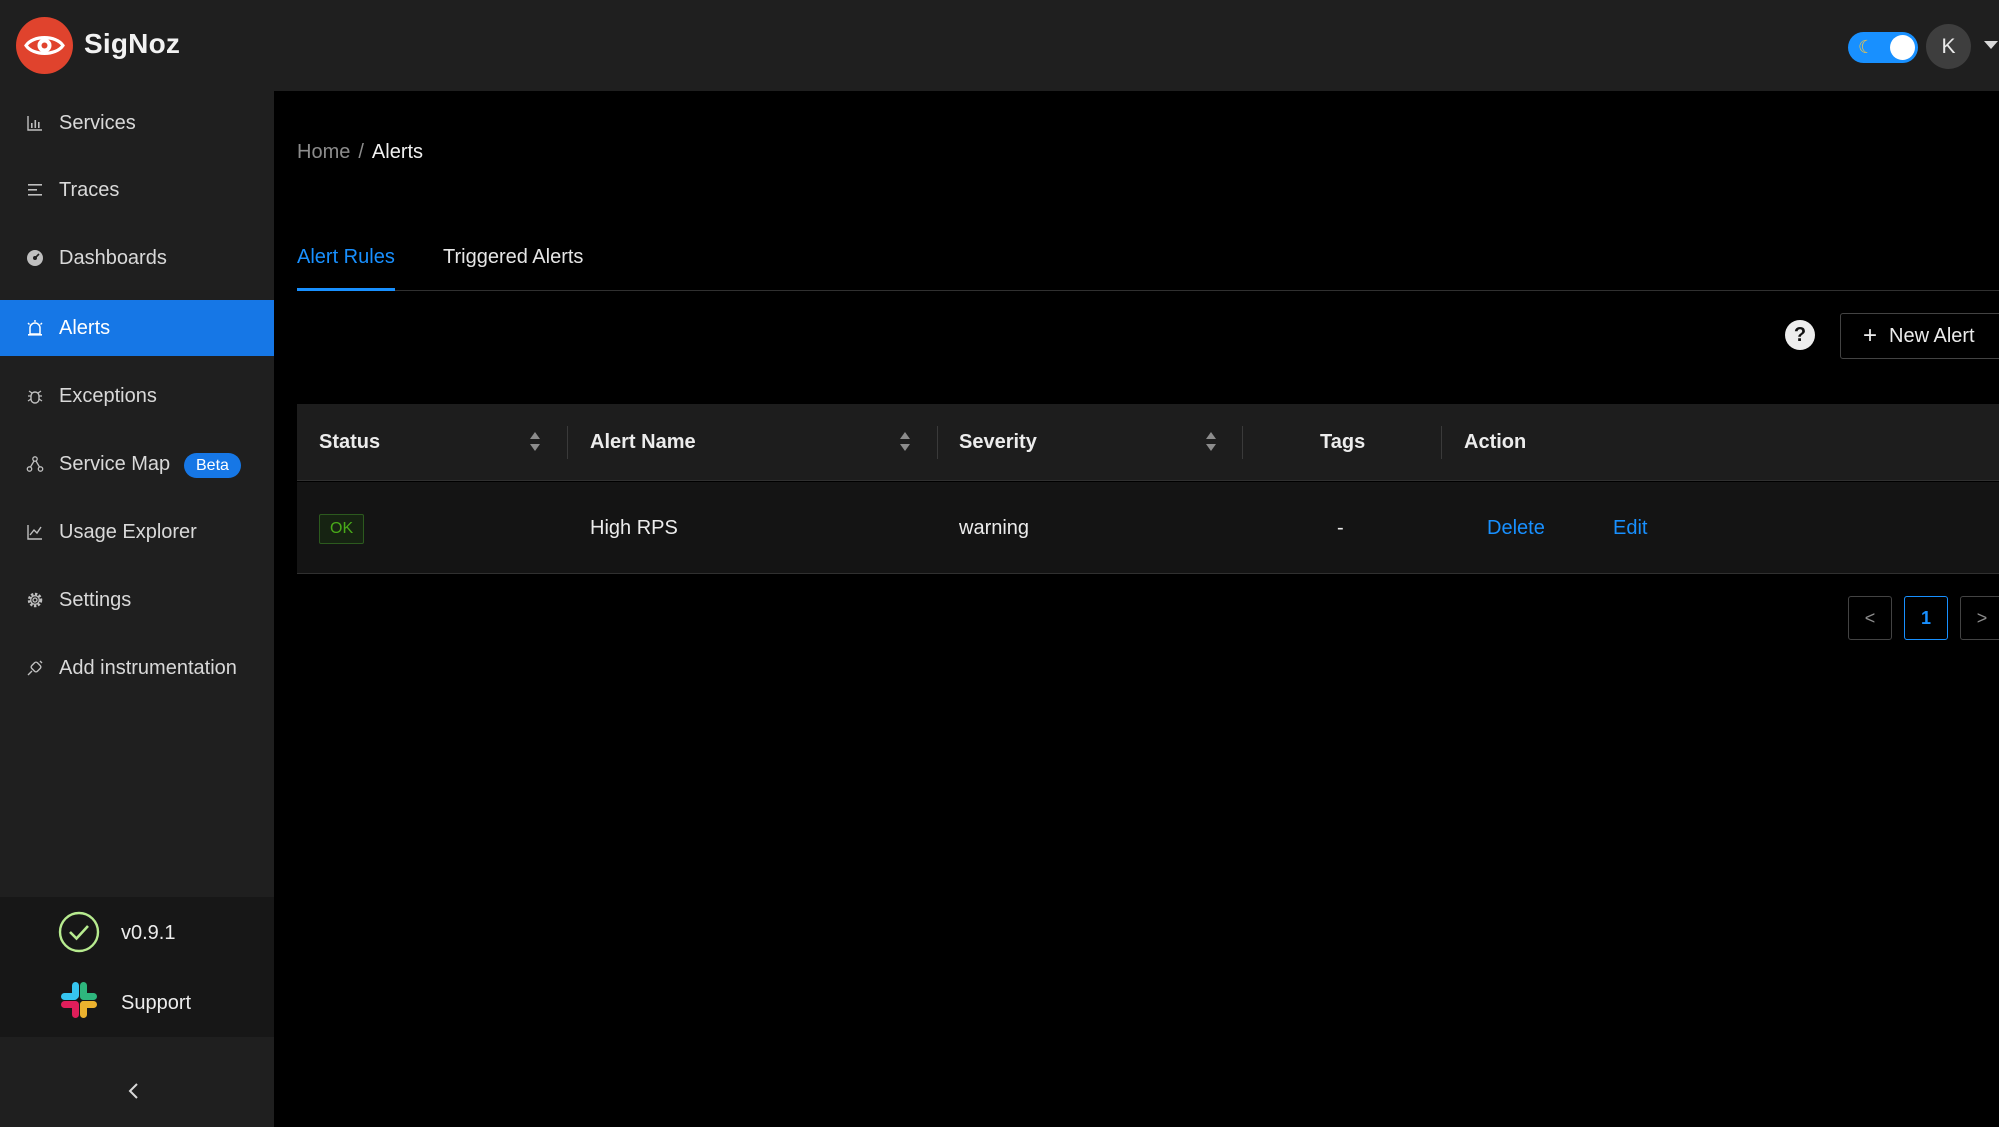 This screenshot has height=1127, width=1999. I want to click on status-badge: OK, so click(342, 529).